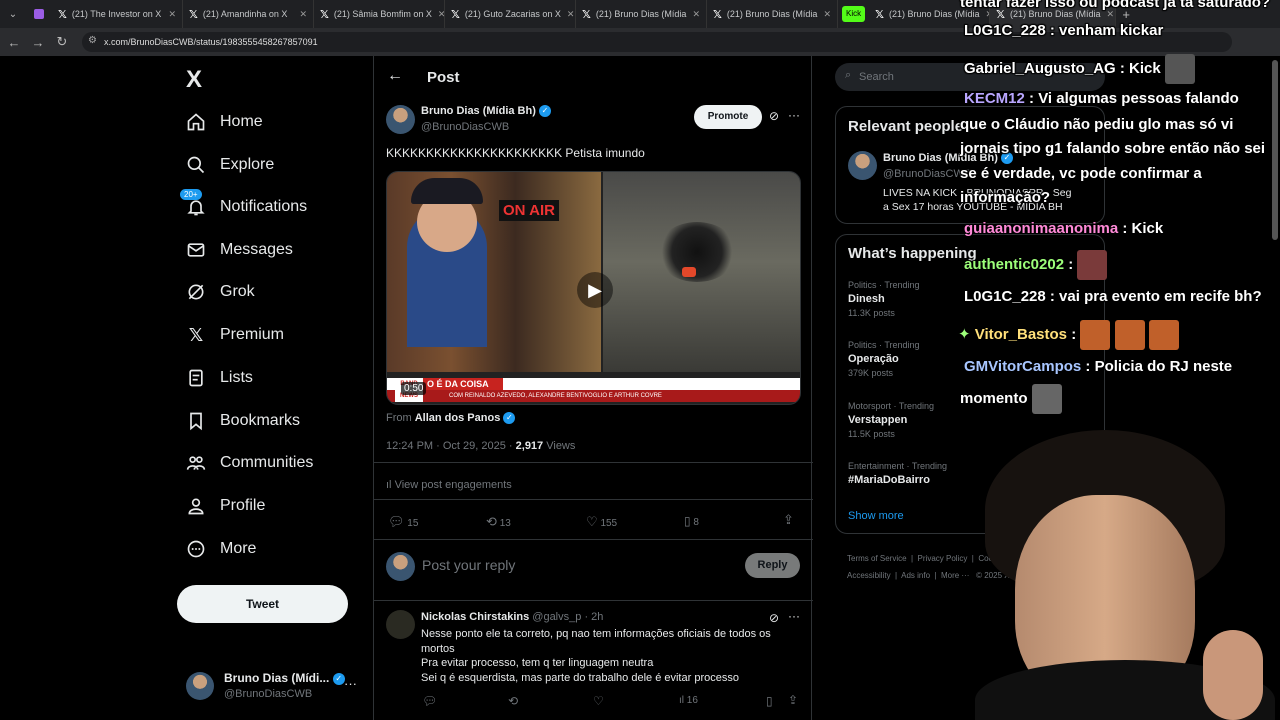  What do you see at coordinates (728, 117) in the screenshot?
I see `promote-button: Promote` at bounding box center [728, 117].